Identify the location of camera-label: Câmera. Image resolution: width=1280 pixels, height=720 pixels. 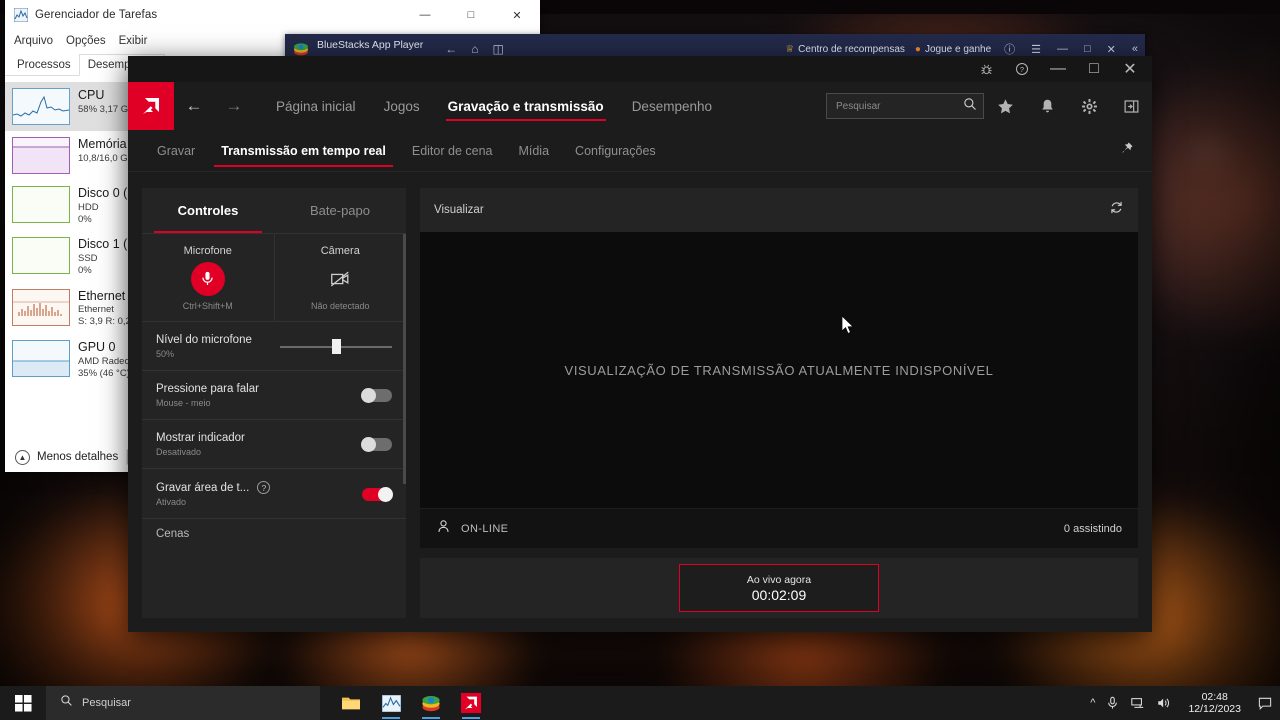
(340, 250).